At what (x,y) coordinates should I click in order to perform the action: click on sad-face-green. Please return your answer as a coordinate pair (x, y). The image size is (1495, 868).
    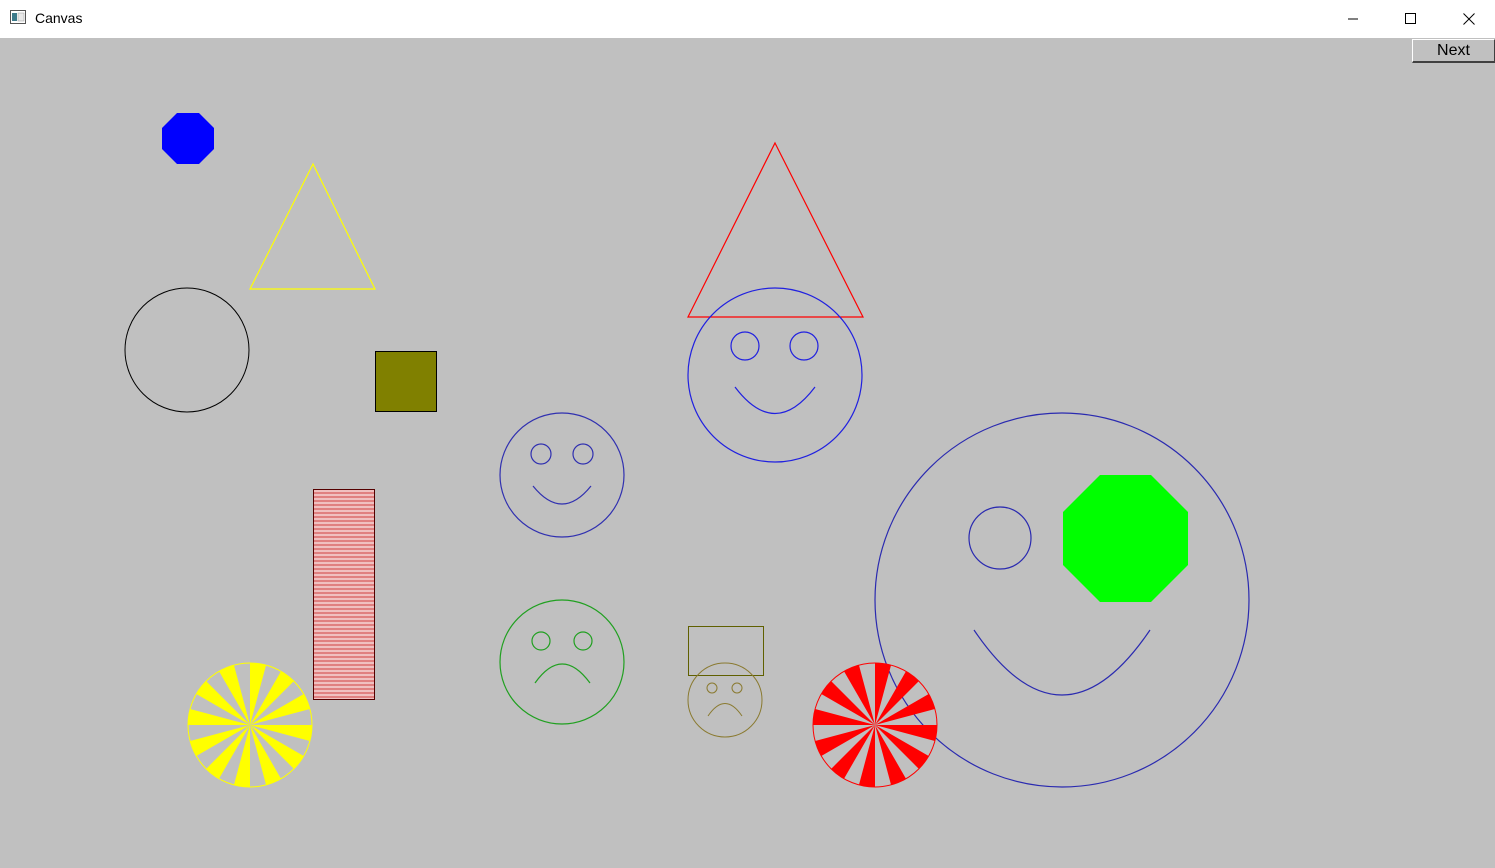
    Looking at the image, I should click on (562, 662).